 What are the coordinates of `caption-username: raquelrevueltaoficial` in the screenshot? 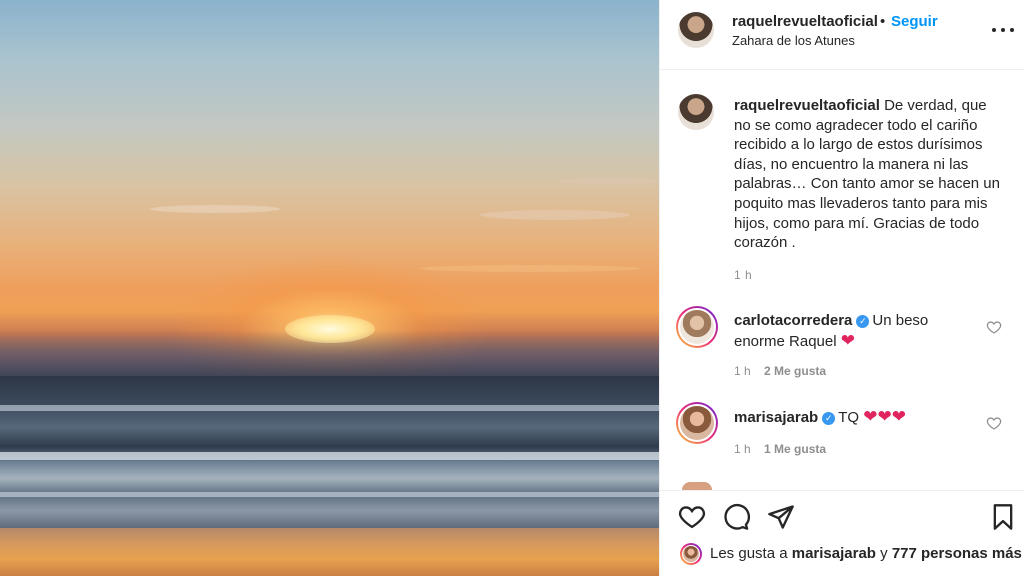 It's located at (807, 105).